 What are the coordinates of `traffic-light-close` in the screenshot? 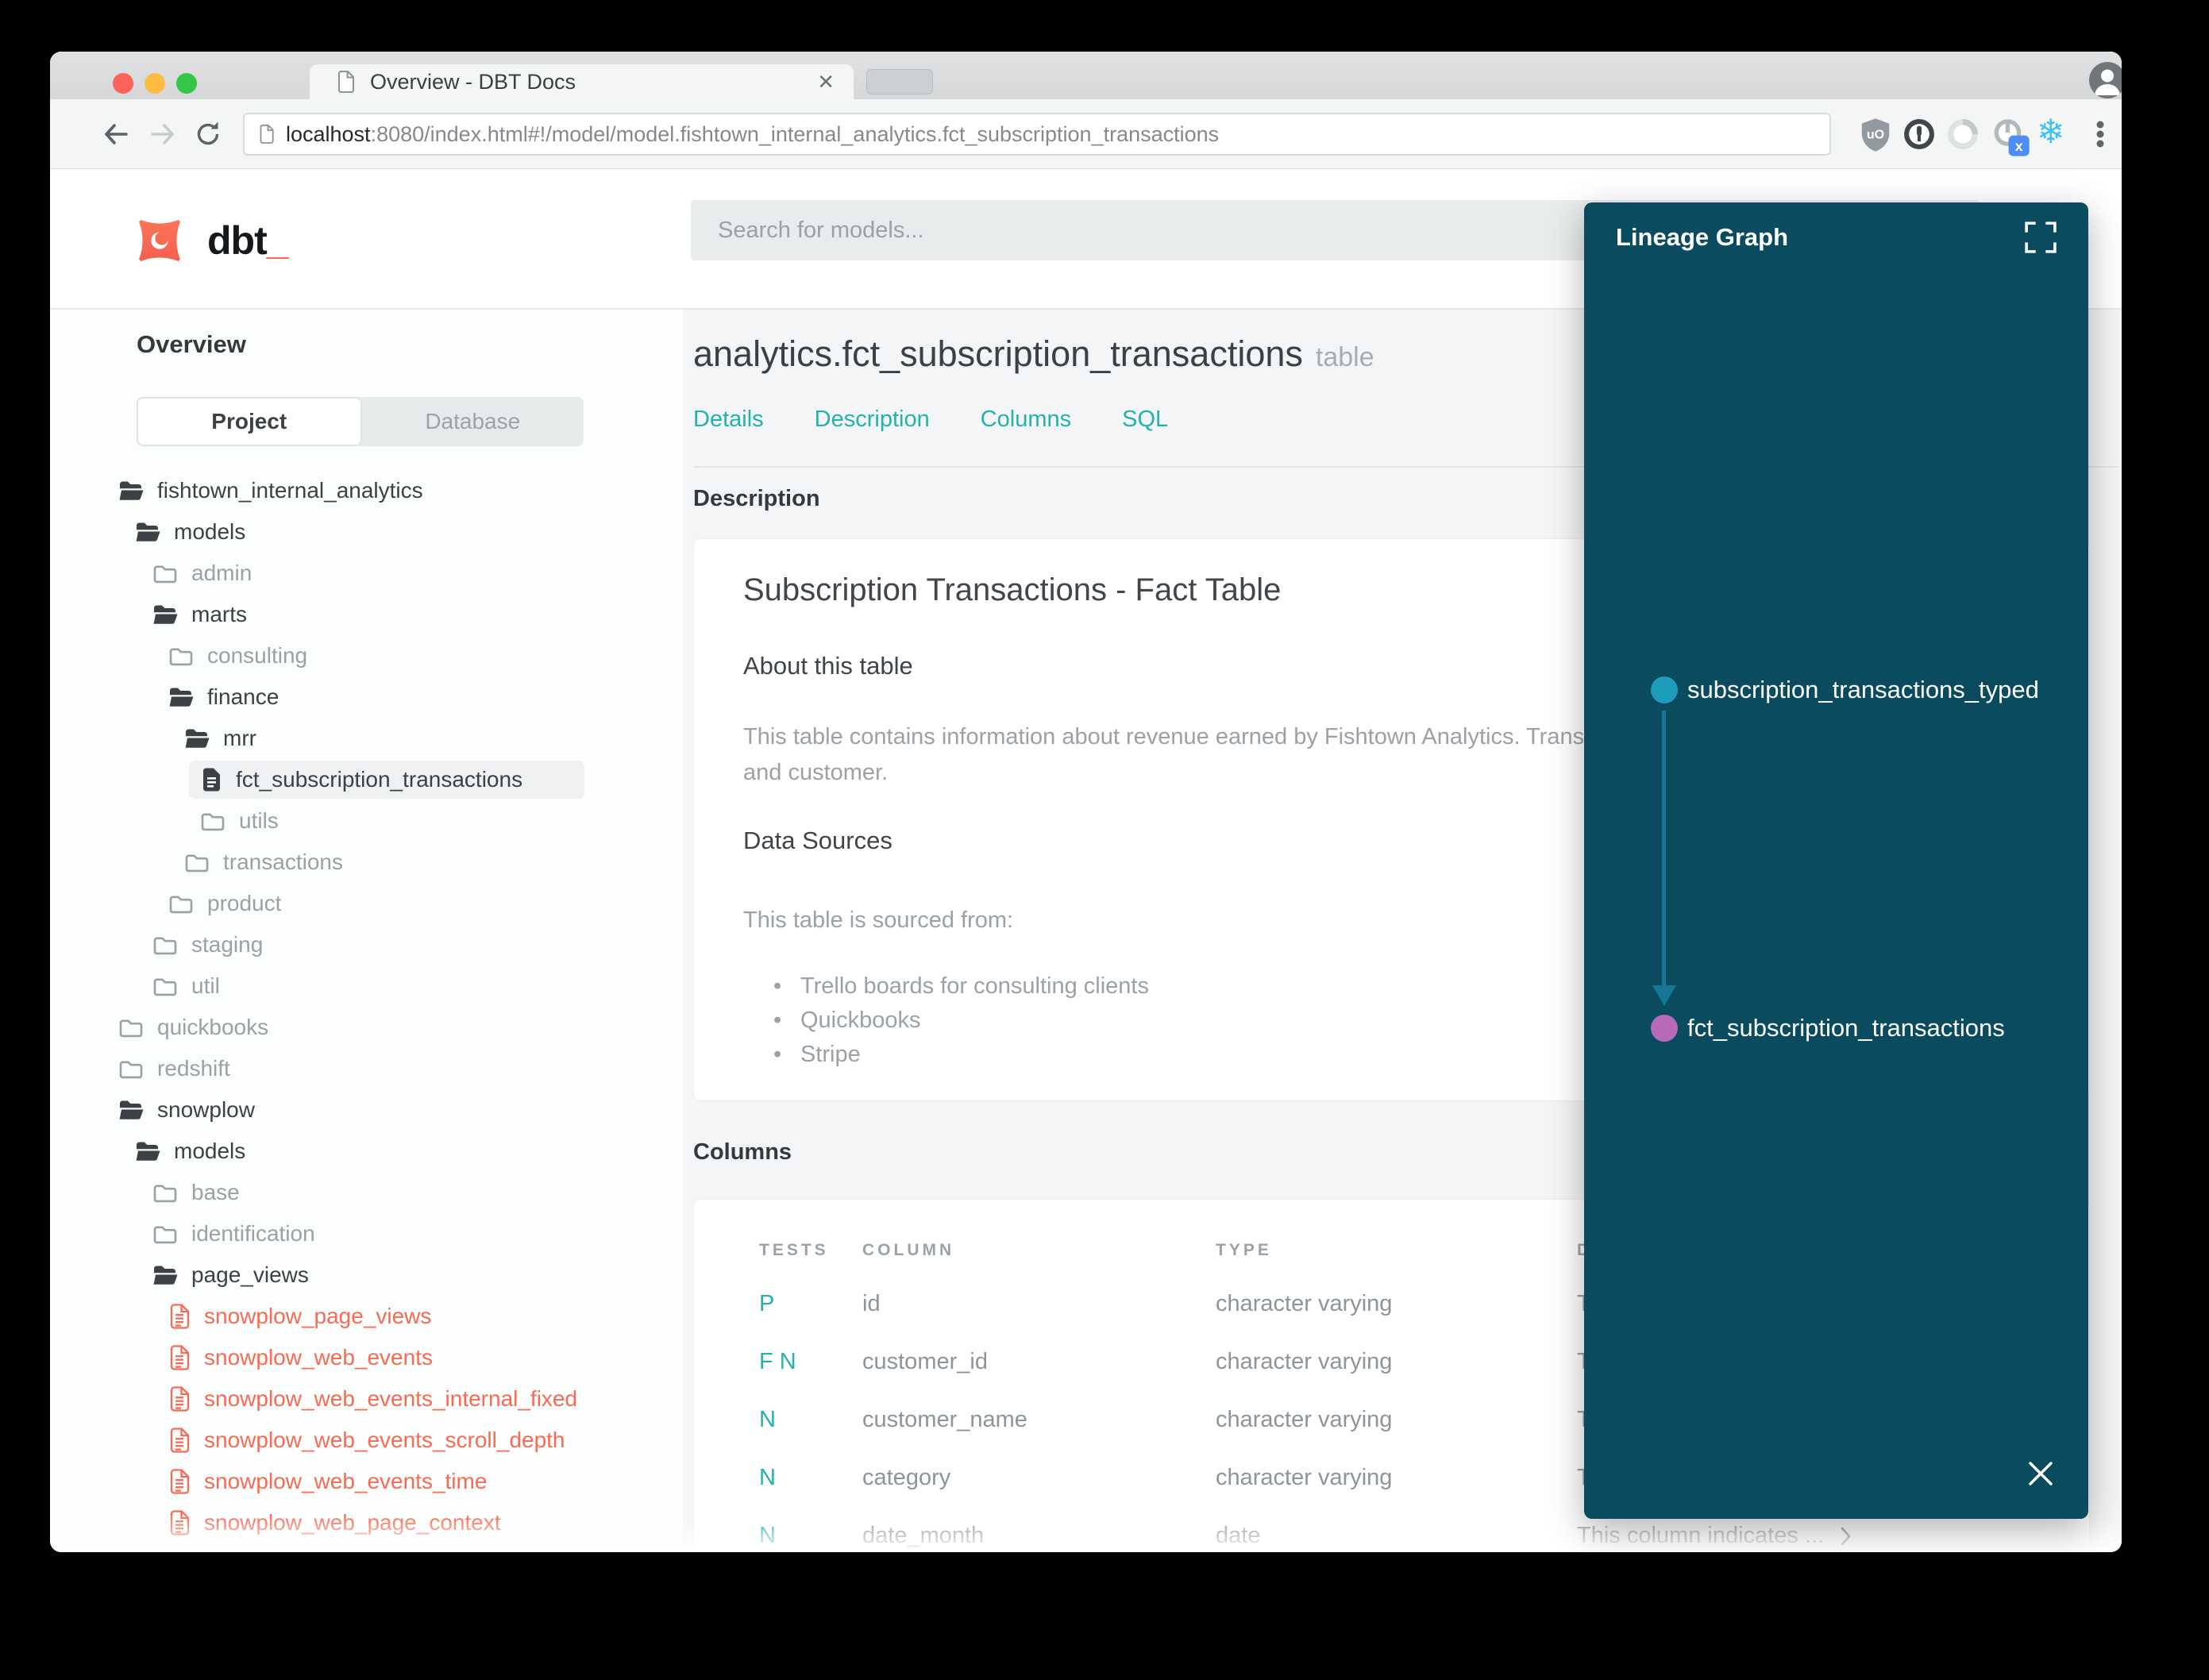 It's located at (123, 83).